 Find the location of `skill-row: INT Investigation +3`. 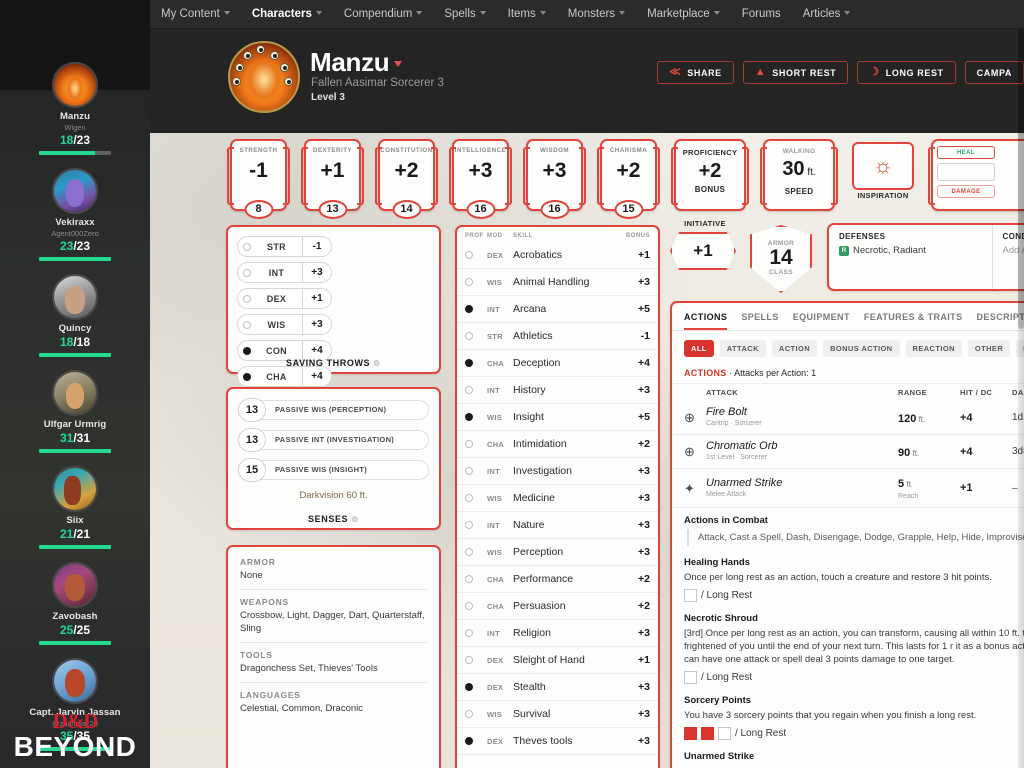

skill-row: INT Investigation +3 is located at coordinates (557, 471).